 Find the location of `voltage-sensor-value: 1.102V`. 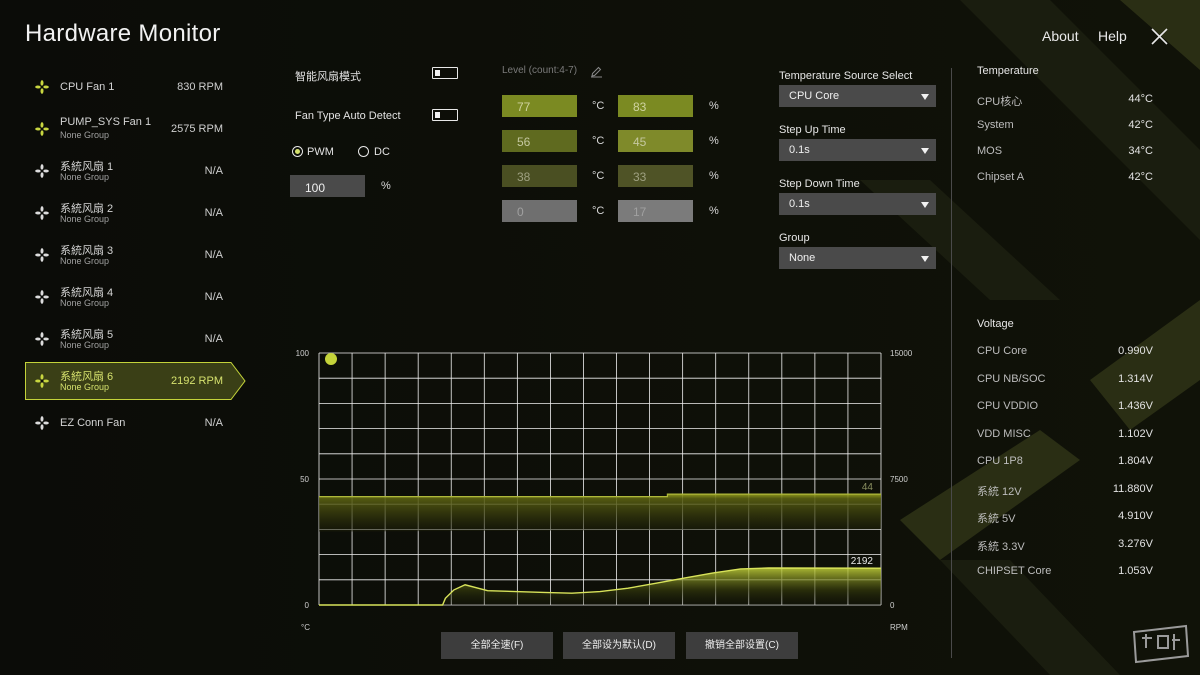

voltage-sensor-value: 1.102V is located at coordinates (1135, 433).